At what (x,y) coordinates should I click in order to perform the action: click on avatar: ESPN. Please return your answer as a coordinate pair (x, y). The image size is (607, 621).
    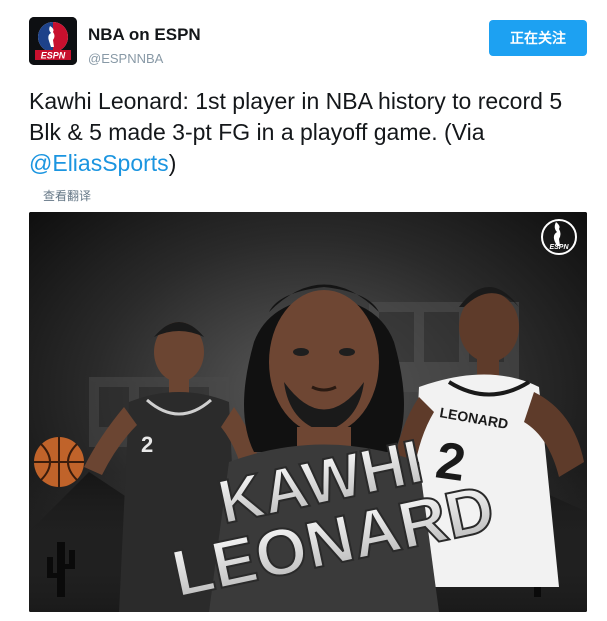
    Looking at the image, I should click on (53, 41).